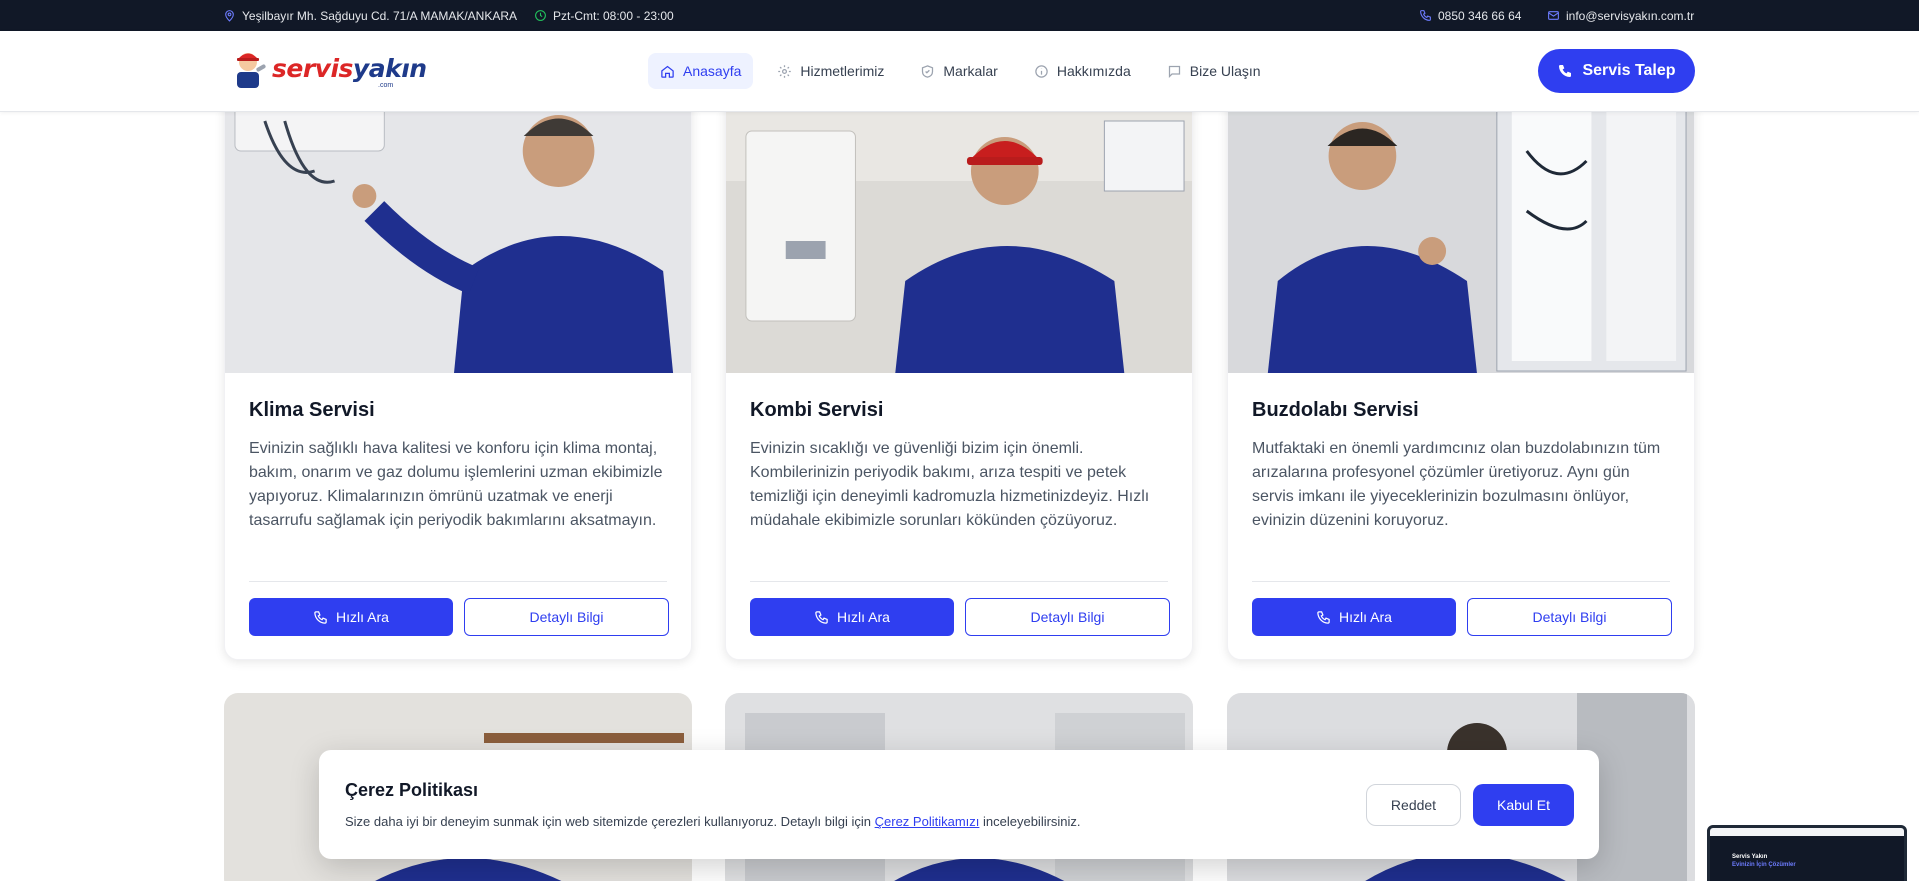 This screenshot has width=1919, height=881. What do you see at coordinates (712, 71) in the screenshot?
I see `nav-label: Anasayfa` at bounding box center [712, 71].